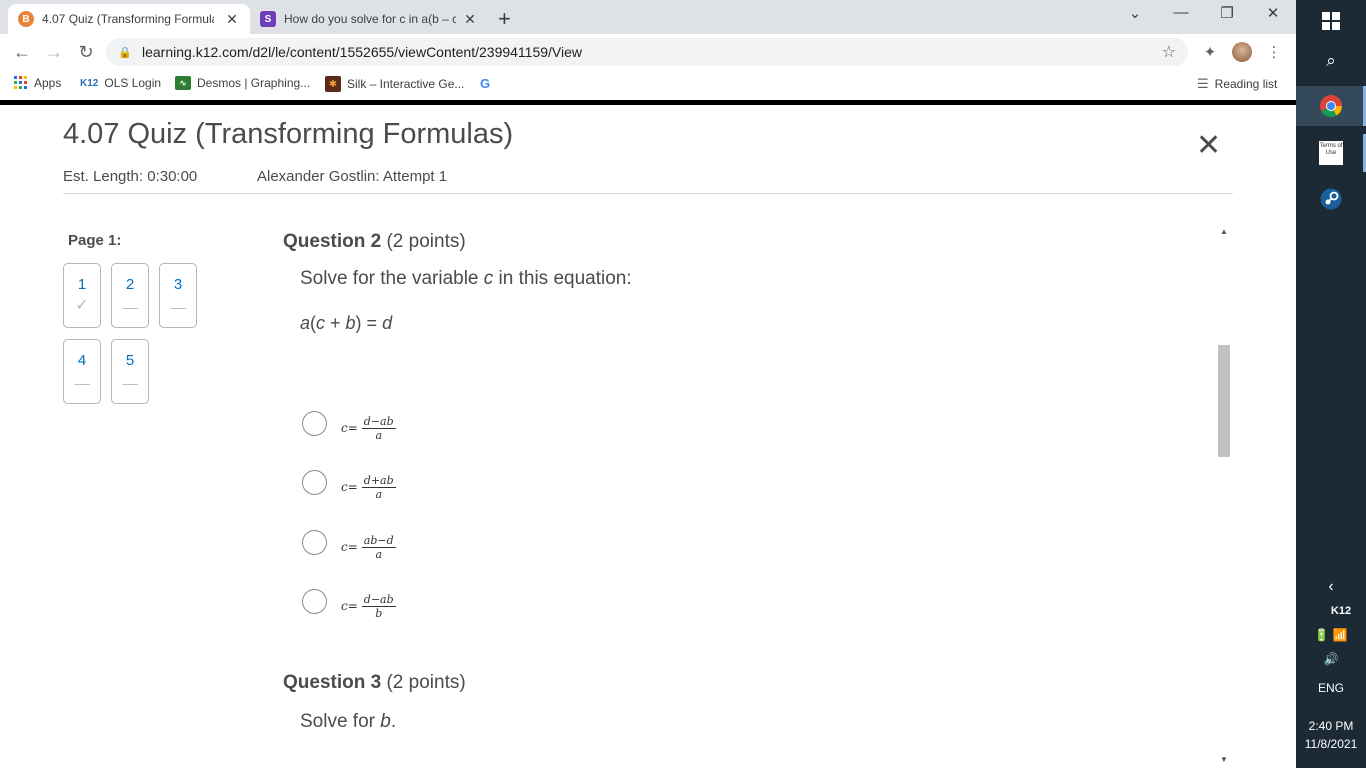 The height and width of the screenshot is (768, 1366). What do you see at coordinates (1331, 659) in the screenshot?
I see `volume-icon: 🔊` at bounding box center [1331, 659].